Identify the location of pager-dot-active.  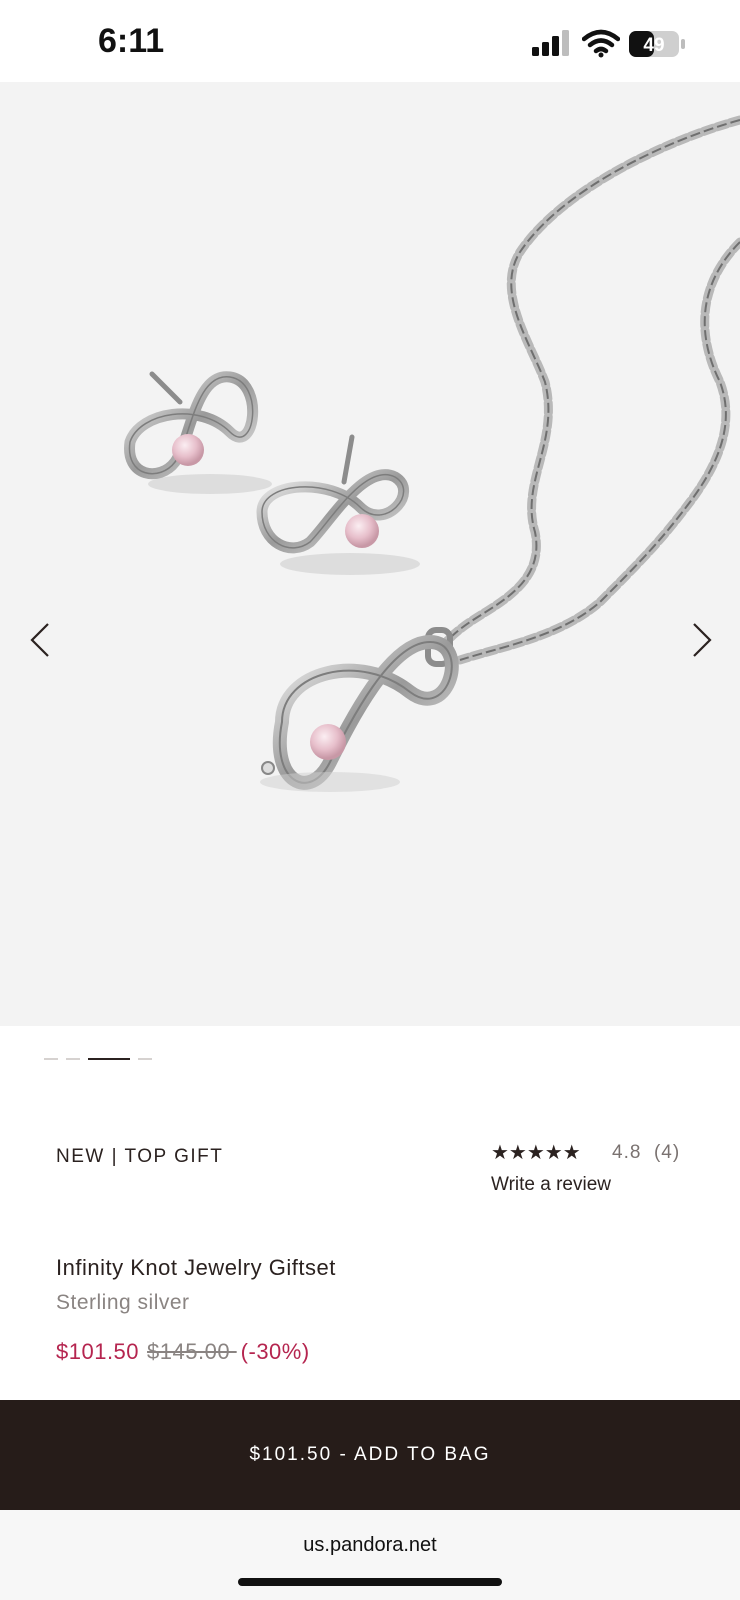
(109, 1059).